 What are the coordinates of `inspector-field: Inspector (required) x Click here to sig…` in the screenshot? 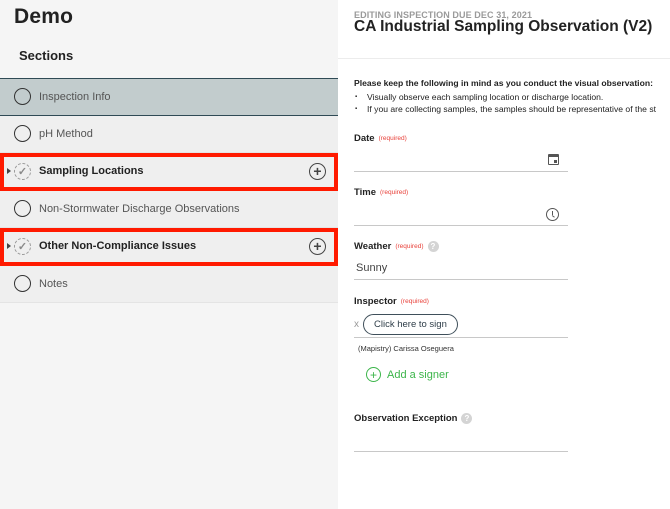 It's located at (461, 339).